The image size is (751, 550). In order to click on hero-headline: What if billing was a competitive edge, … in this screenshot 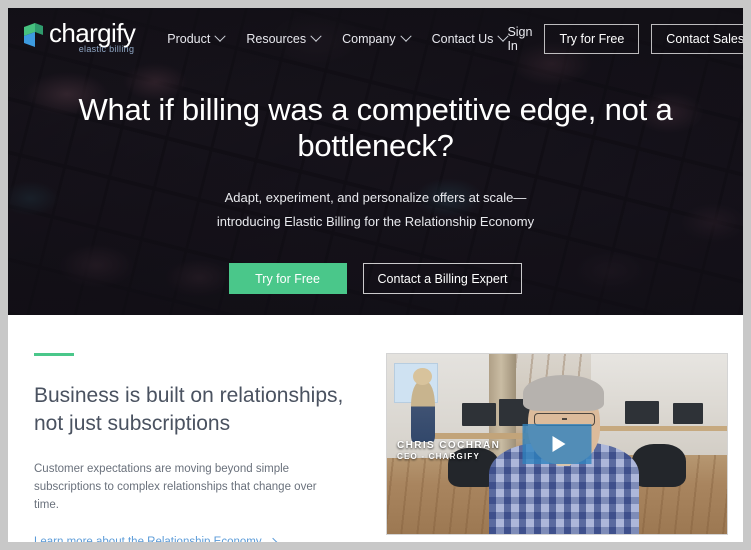, I will do `click(375, 127)`.